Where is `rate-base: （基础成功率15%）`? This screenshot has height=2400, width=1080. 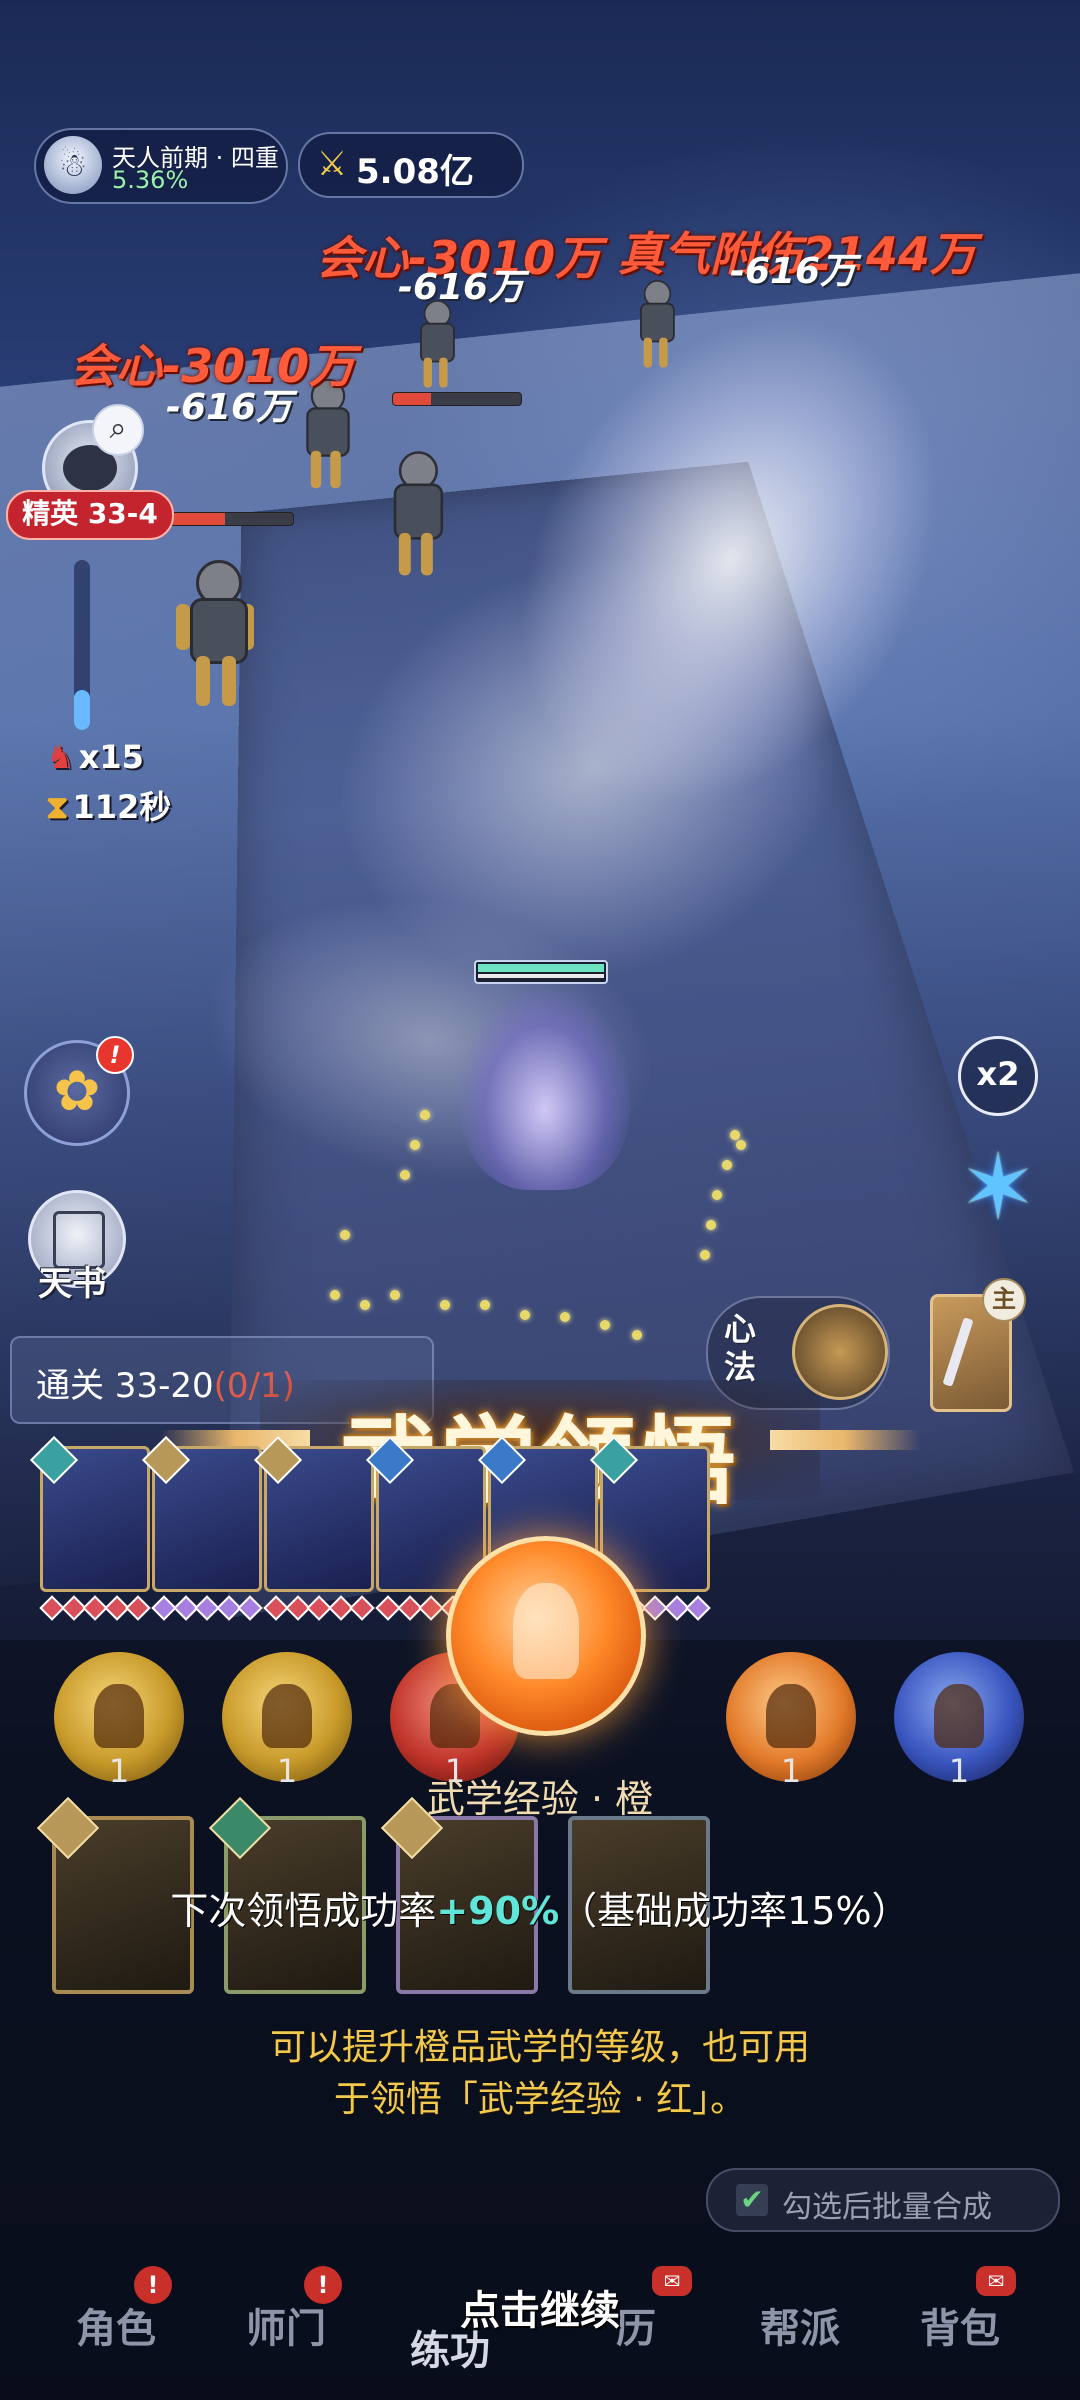
rate-base: （基础成功率15%） is located at coordinates (734, 1911).